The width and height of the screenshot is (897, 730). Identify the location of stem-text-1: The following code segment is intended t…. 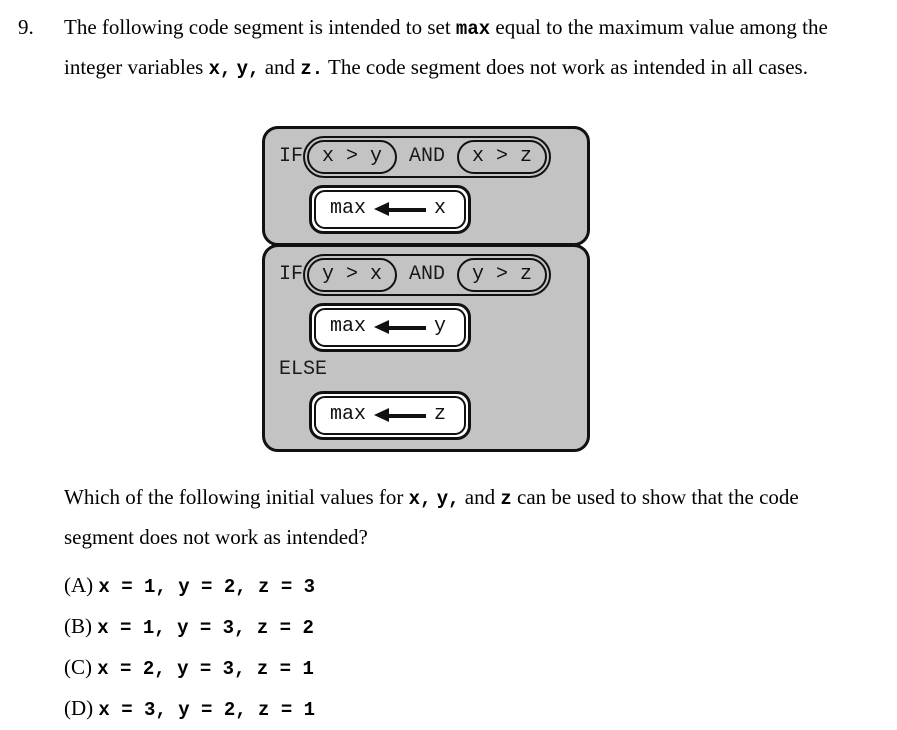
(260, 27).